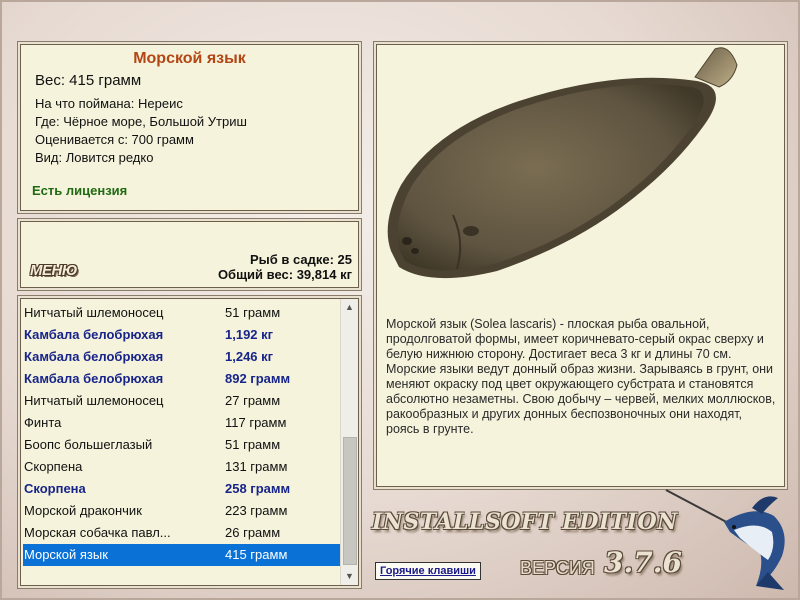  What do you see at coordinates (80, 190) in the screenshot?
I see `license-status: Есть лицензия` at bounding box center [80, 190].